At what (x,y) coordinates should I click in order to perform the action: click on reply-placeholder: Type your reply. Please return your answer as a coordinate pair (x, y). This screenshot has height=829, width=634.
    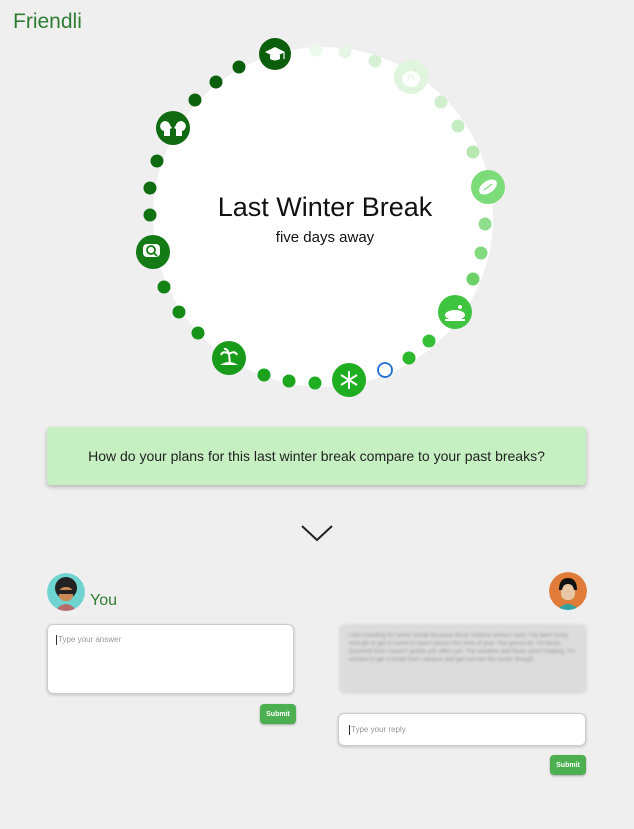
    Looking at the image, I should click on (378, 729).